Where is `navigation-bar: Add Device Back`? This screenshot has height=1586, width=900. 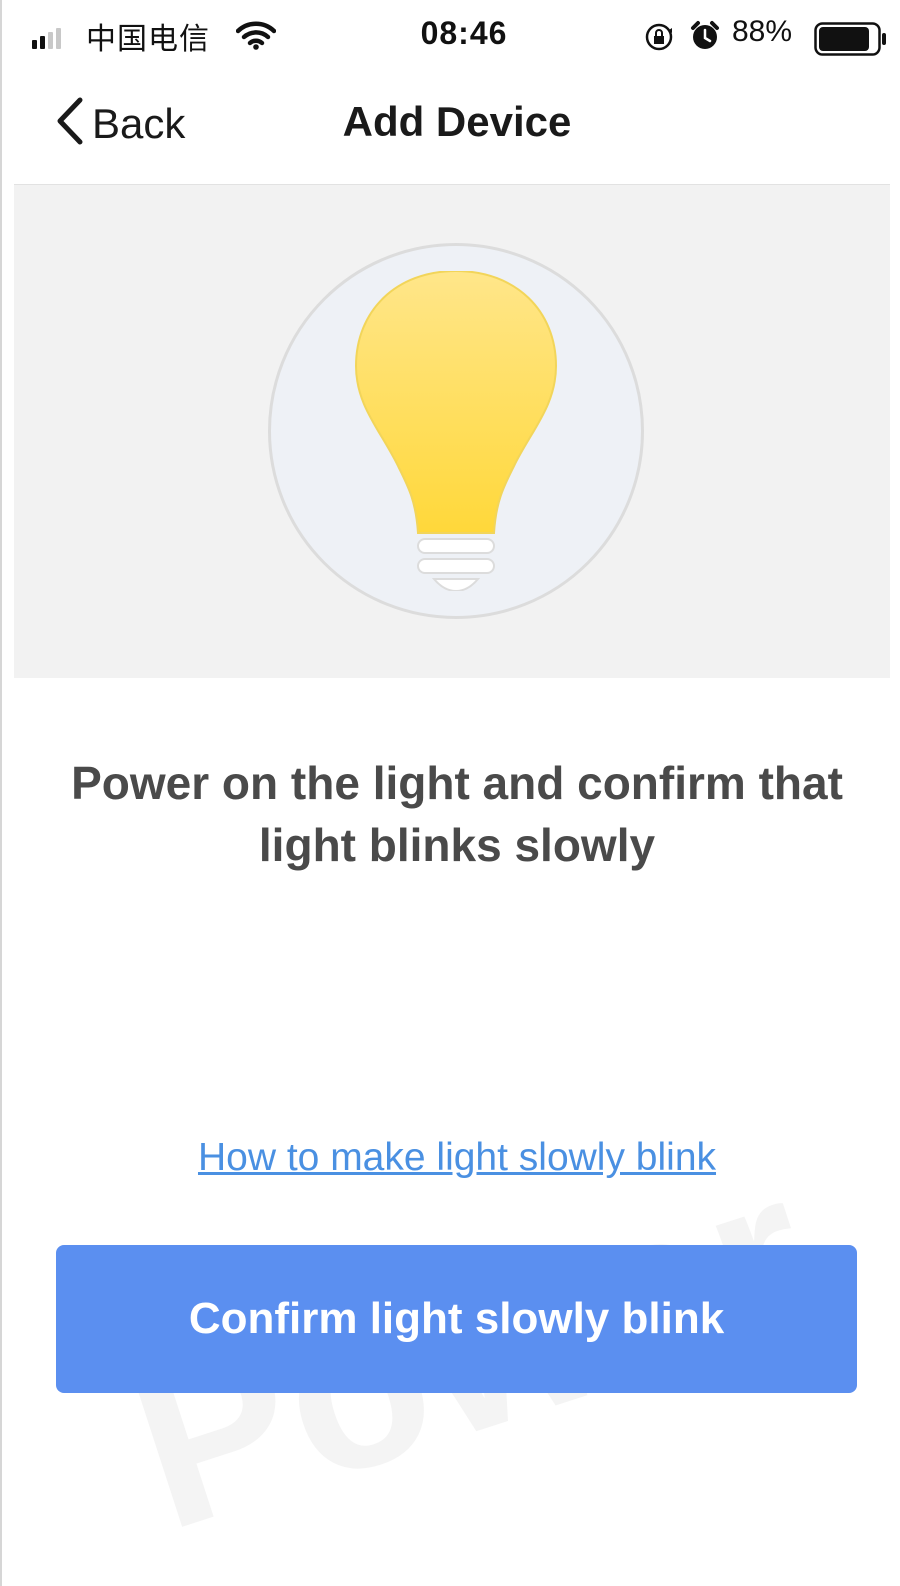 navigation-bar: Add Device Back is located at coordinates (452, 126).